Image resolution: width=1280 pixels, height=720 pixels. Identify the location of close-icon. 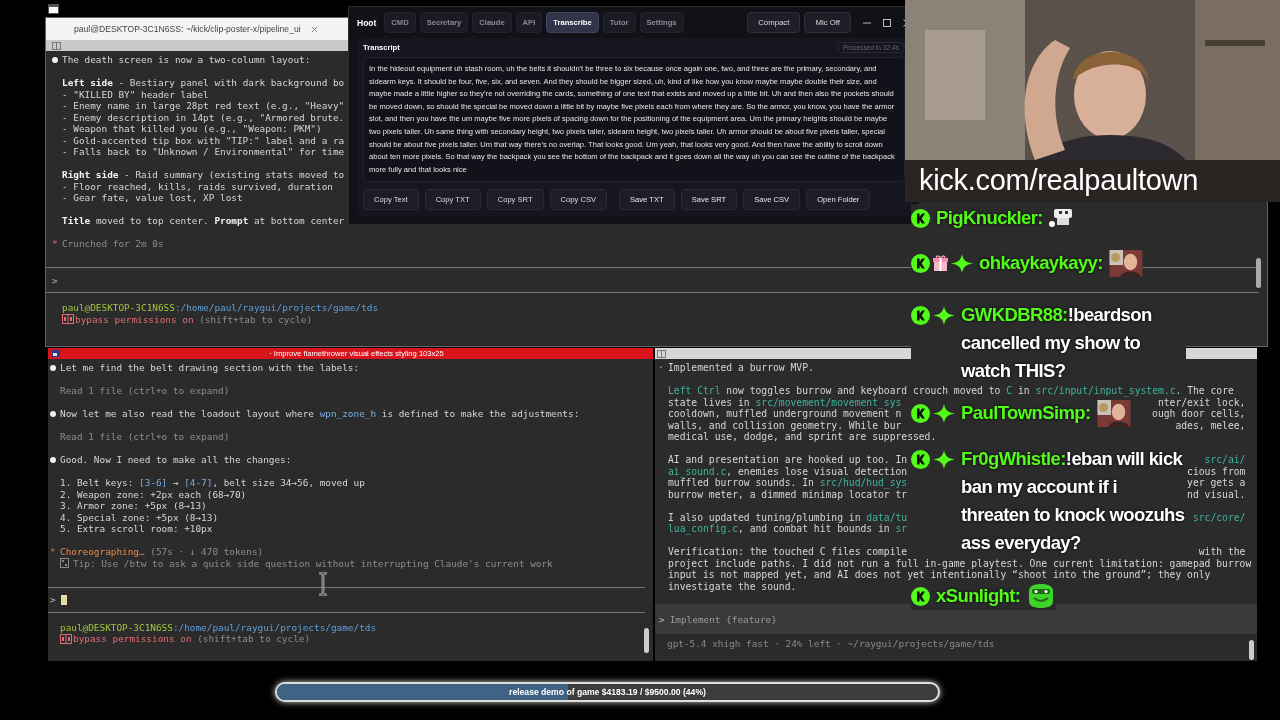
(314, 29).